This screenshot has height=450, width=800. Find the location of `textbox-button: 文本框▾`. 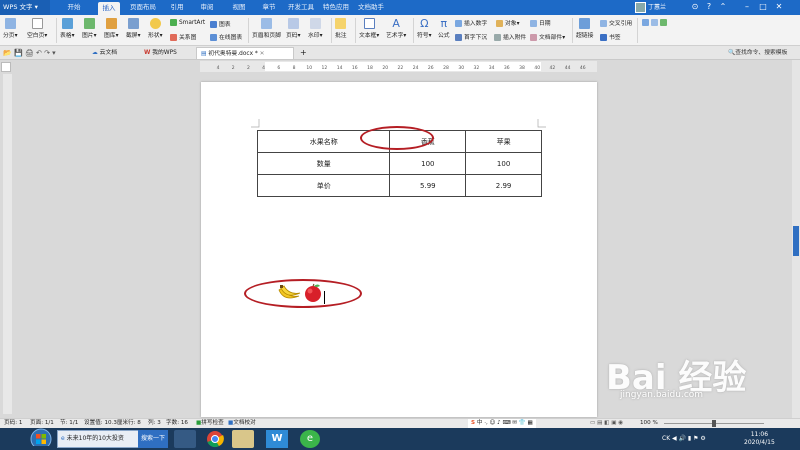

textbox-button: 文本框▾ is located at coordinates (369, 28).